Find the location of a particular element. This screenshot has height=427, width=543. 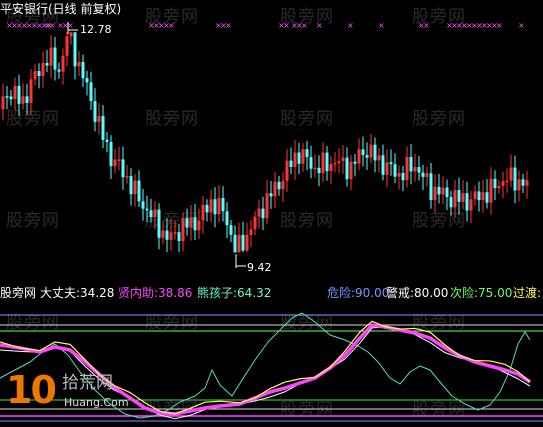

level-secondary-risk: 次险:75.00 is located at coordinates (481, 293).